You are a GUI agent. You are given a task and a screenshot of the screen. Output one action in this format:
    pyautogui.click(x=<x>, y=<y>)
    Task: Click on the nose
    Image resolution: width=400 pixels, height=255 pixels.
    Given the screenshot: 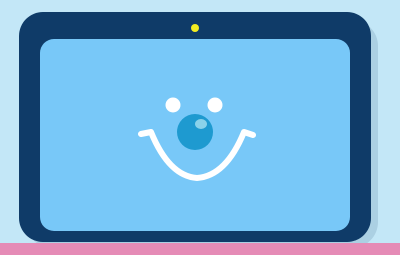 What is the action you would take?
    pyautogui.click(x=195, y=132)
    